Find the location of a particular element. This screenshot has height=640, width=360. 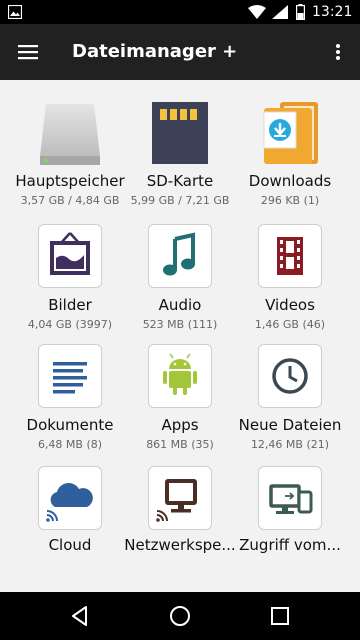

tile-videos: Videos 1,46 GB (46) is located at coordinates (290, 280).